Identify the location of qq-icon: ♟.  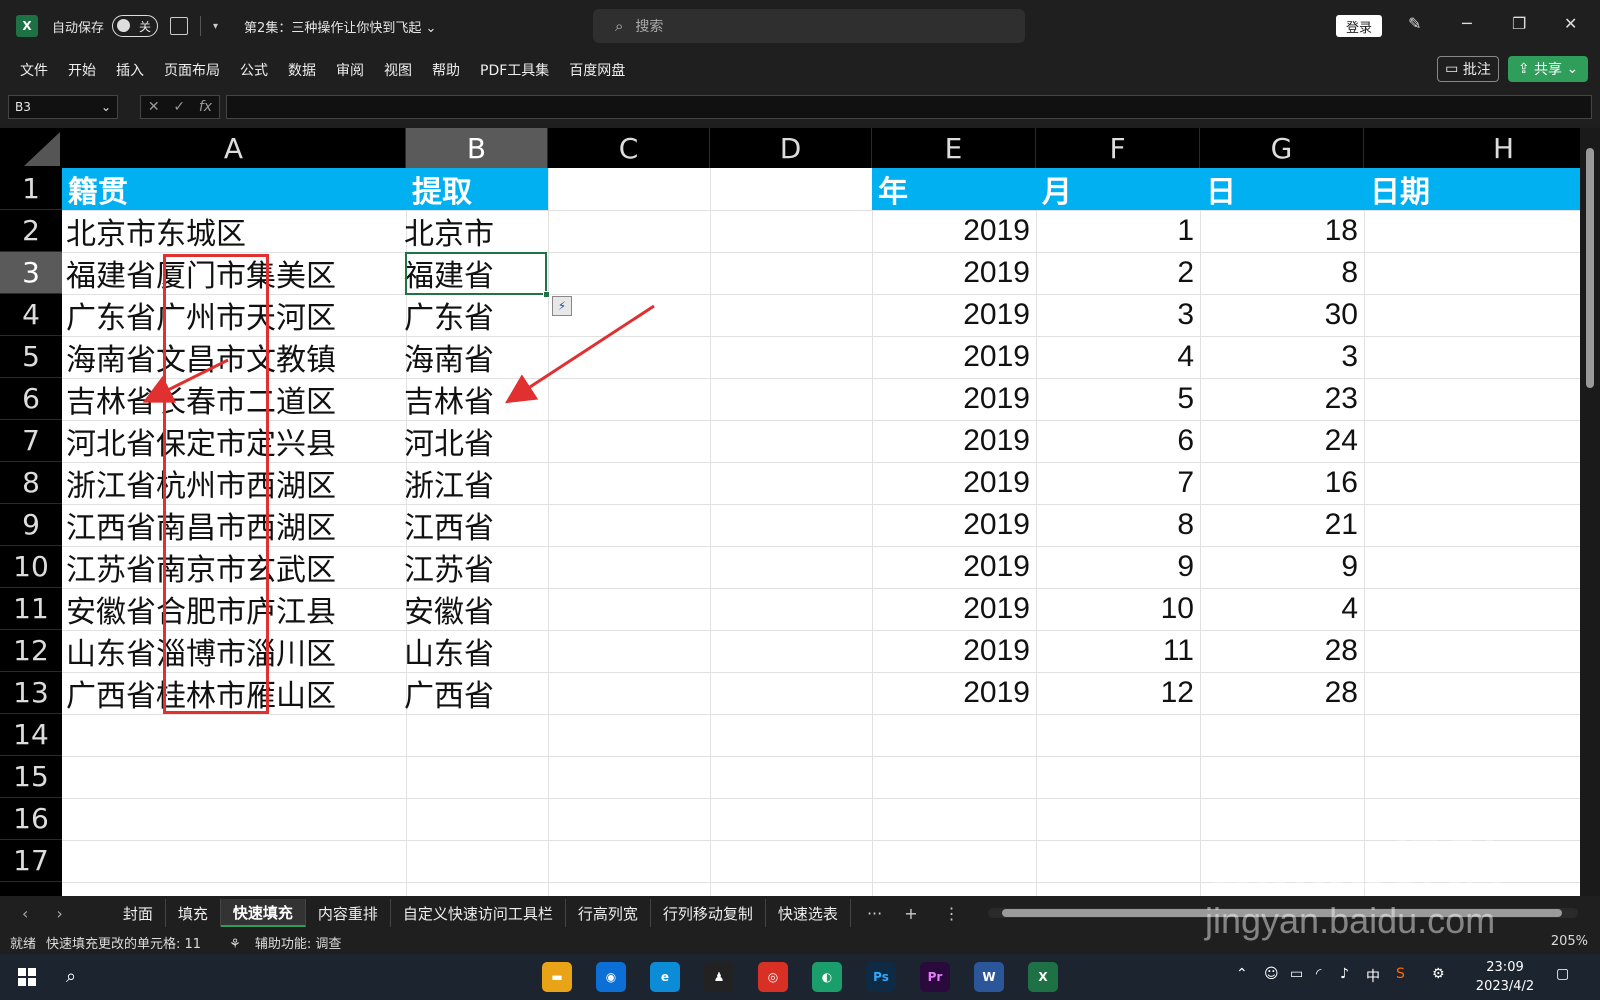
(719, 977).